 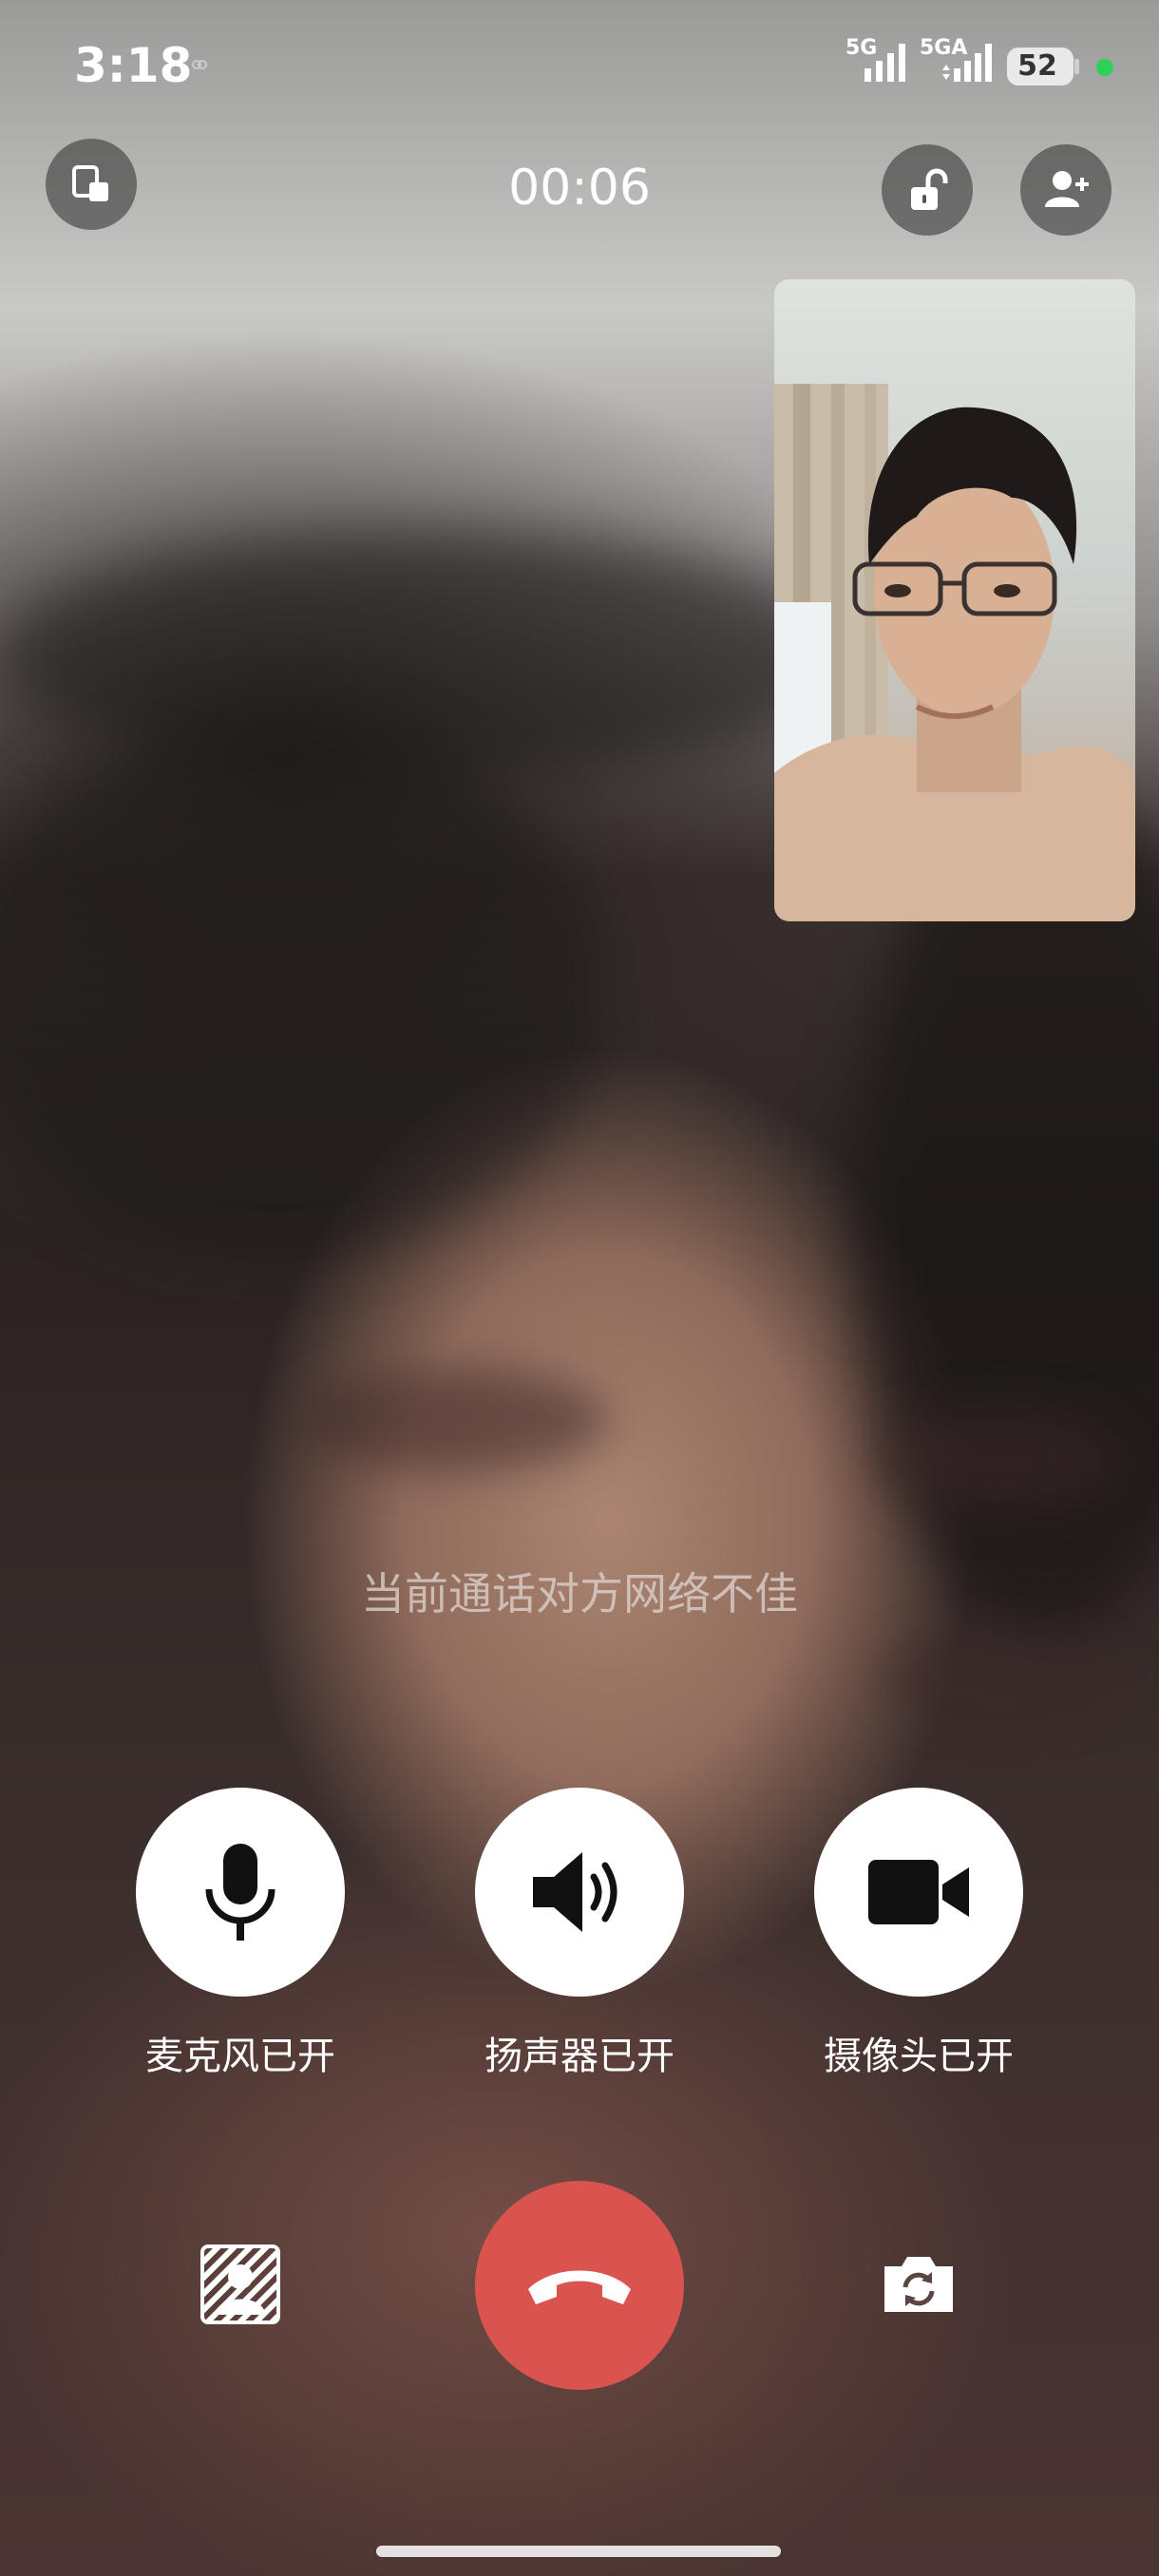 I want to click on network-warning: 当前通话对方网络不佳, so click(x=579, y=1593).